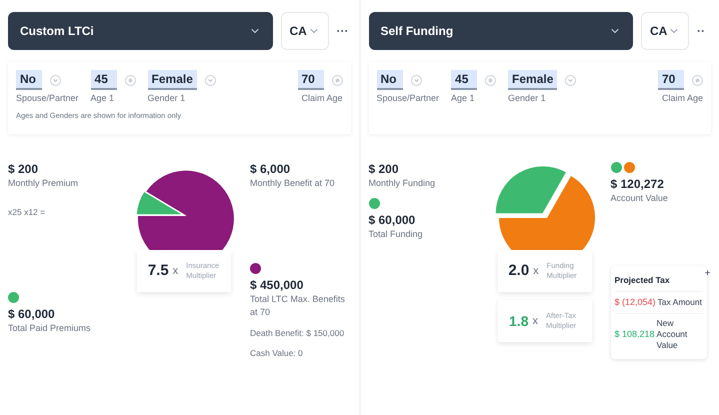 The image size is (719, 415). What do you see at coordinates (707, 273) in the screenshot?
I see `expand-toggle: +` at bounding box center [707, 273].